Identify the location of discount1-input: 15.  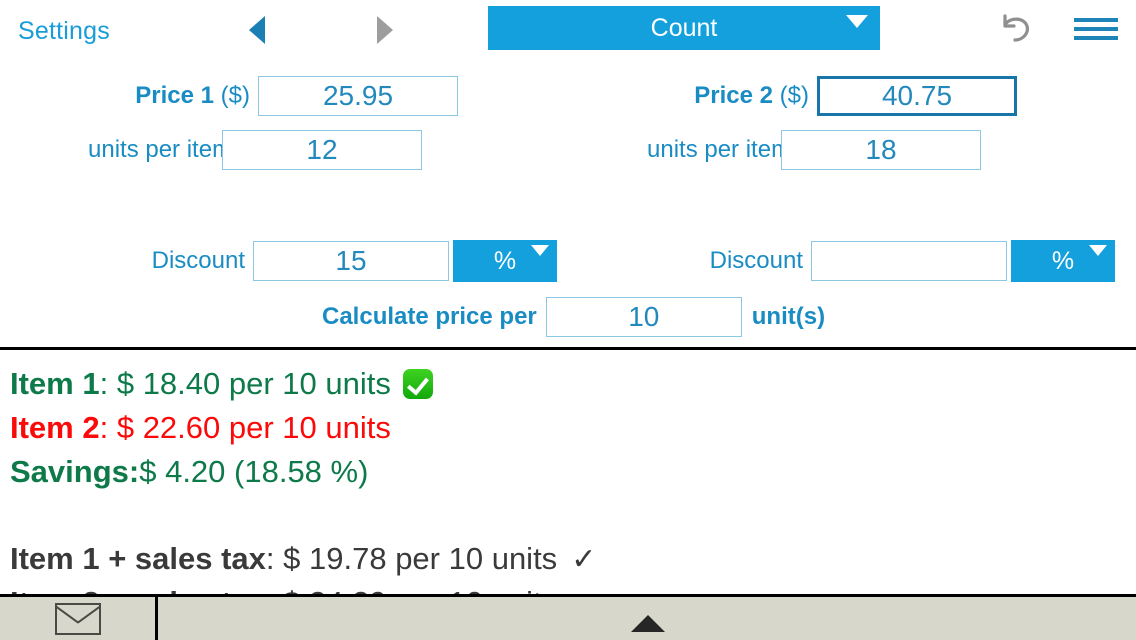
(351, 261).